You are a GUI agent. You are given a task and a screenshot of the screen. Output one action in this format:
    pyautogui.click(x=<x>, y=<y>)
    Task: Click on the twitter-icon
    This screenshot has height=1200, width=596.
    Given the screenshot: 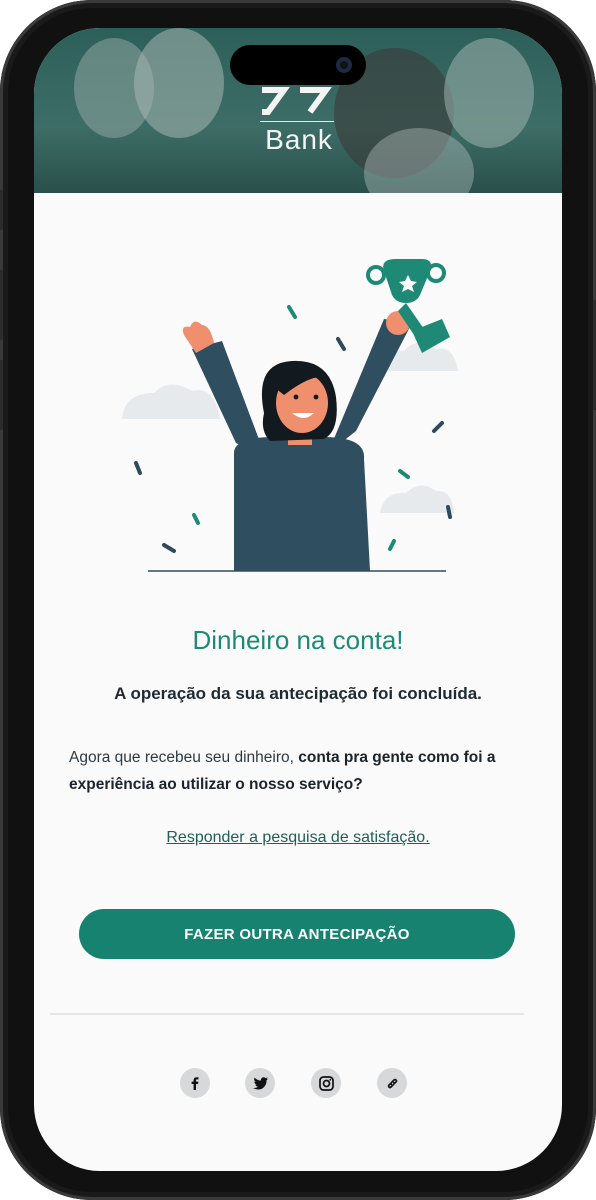 What is the action you would take?
    pyautogui.click(x=260, y=1082)
    